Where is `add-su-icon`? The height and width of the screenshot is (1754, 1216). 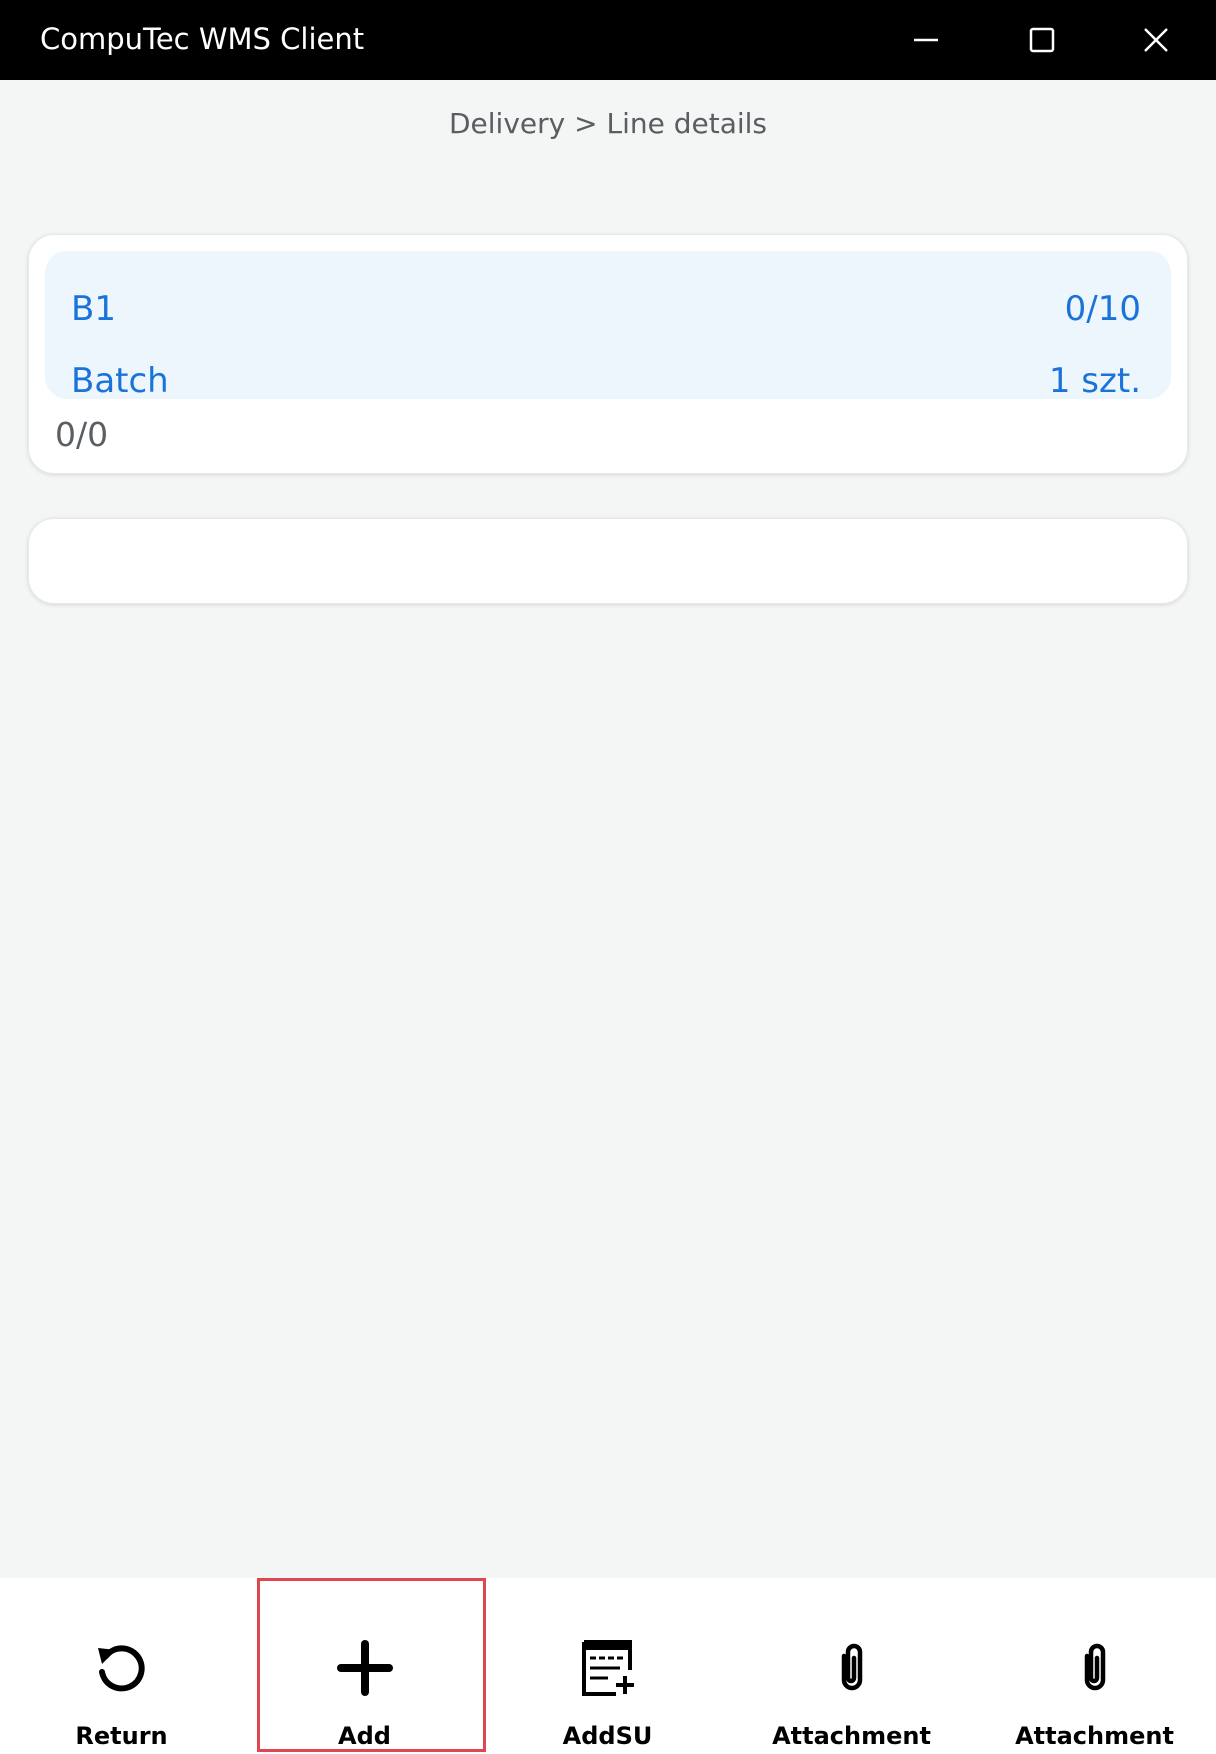 add-su-icon is located at coordinates (607, 1668).